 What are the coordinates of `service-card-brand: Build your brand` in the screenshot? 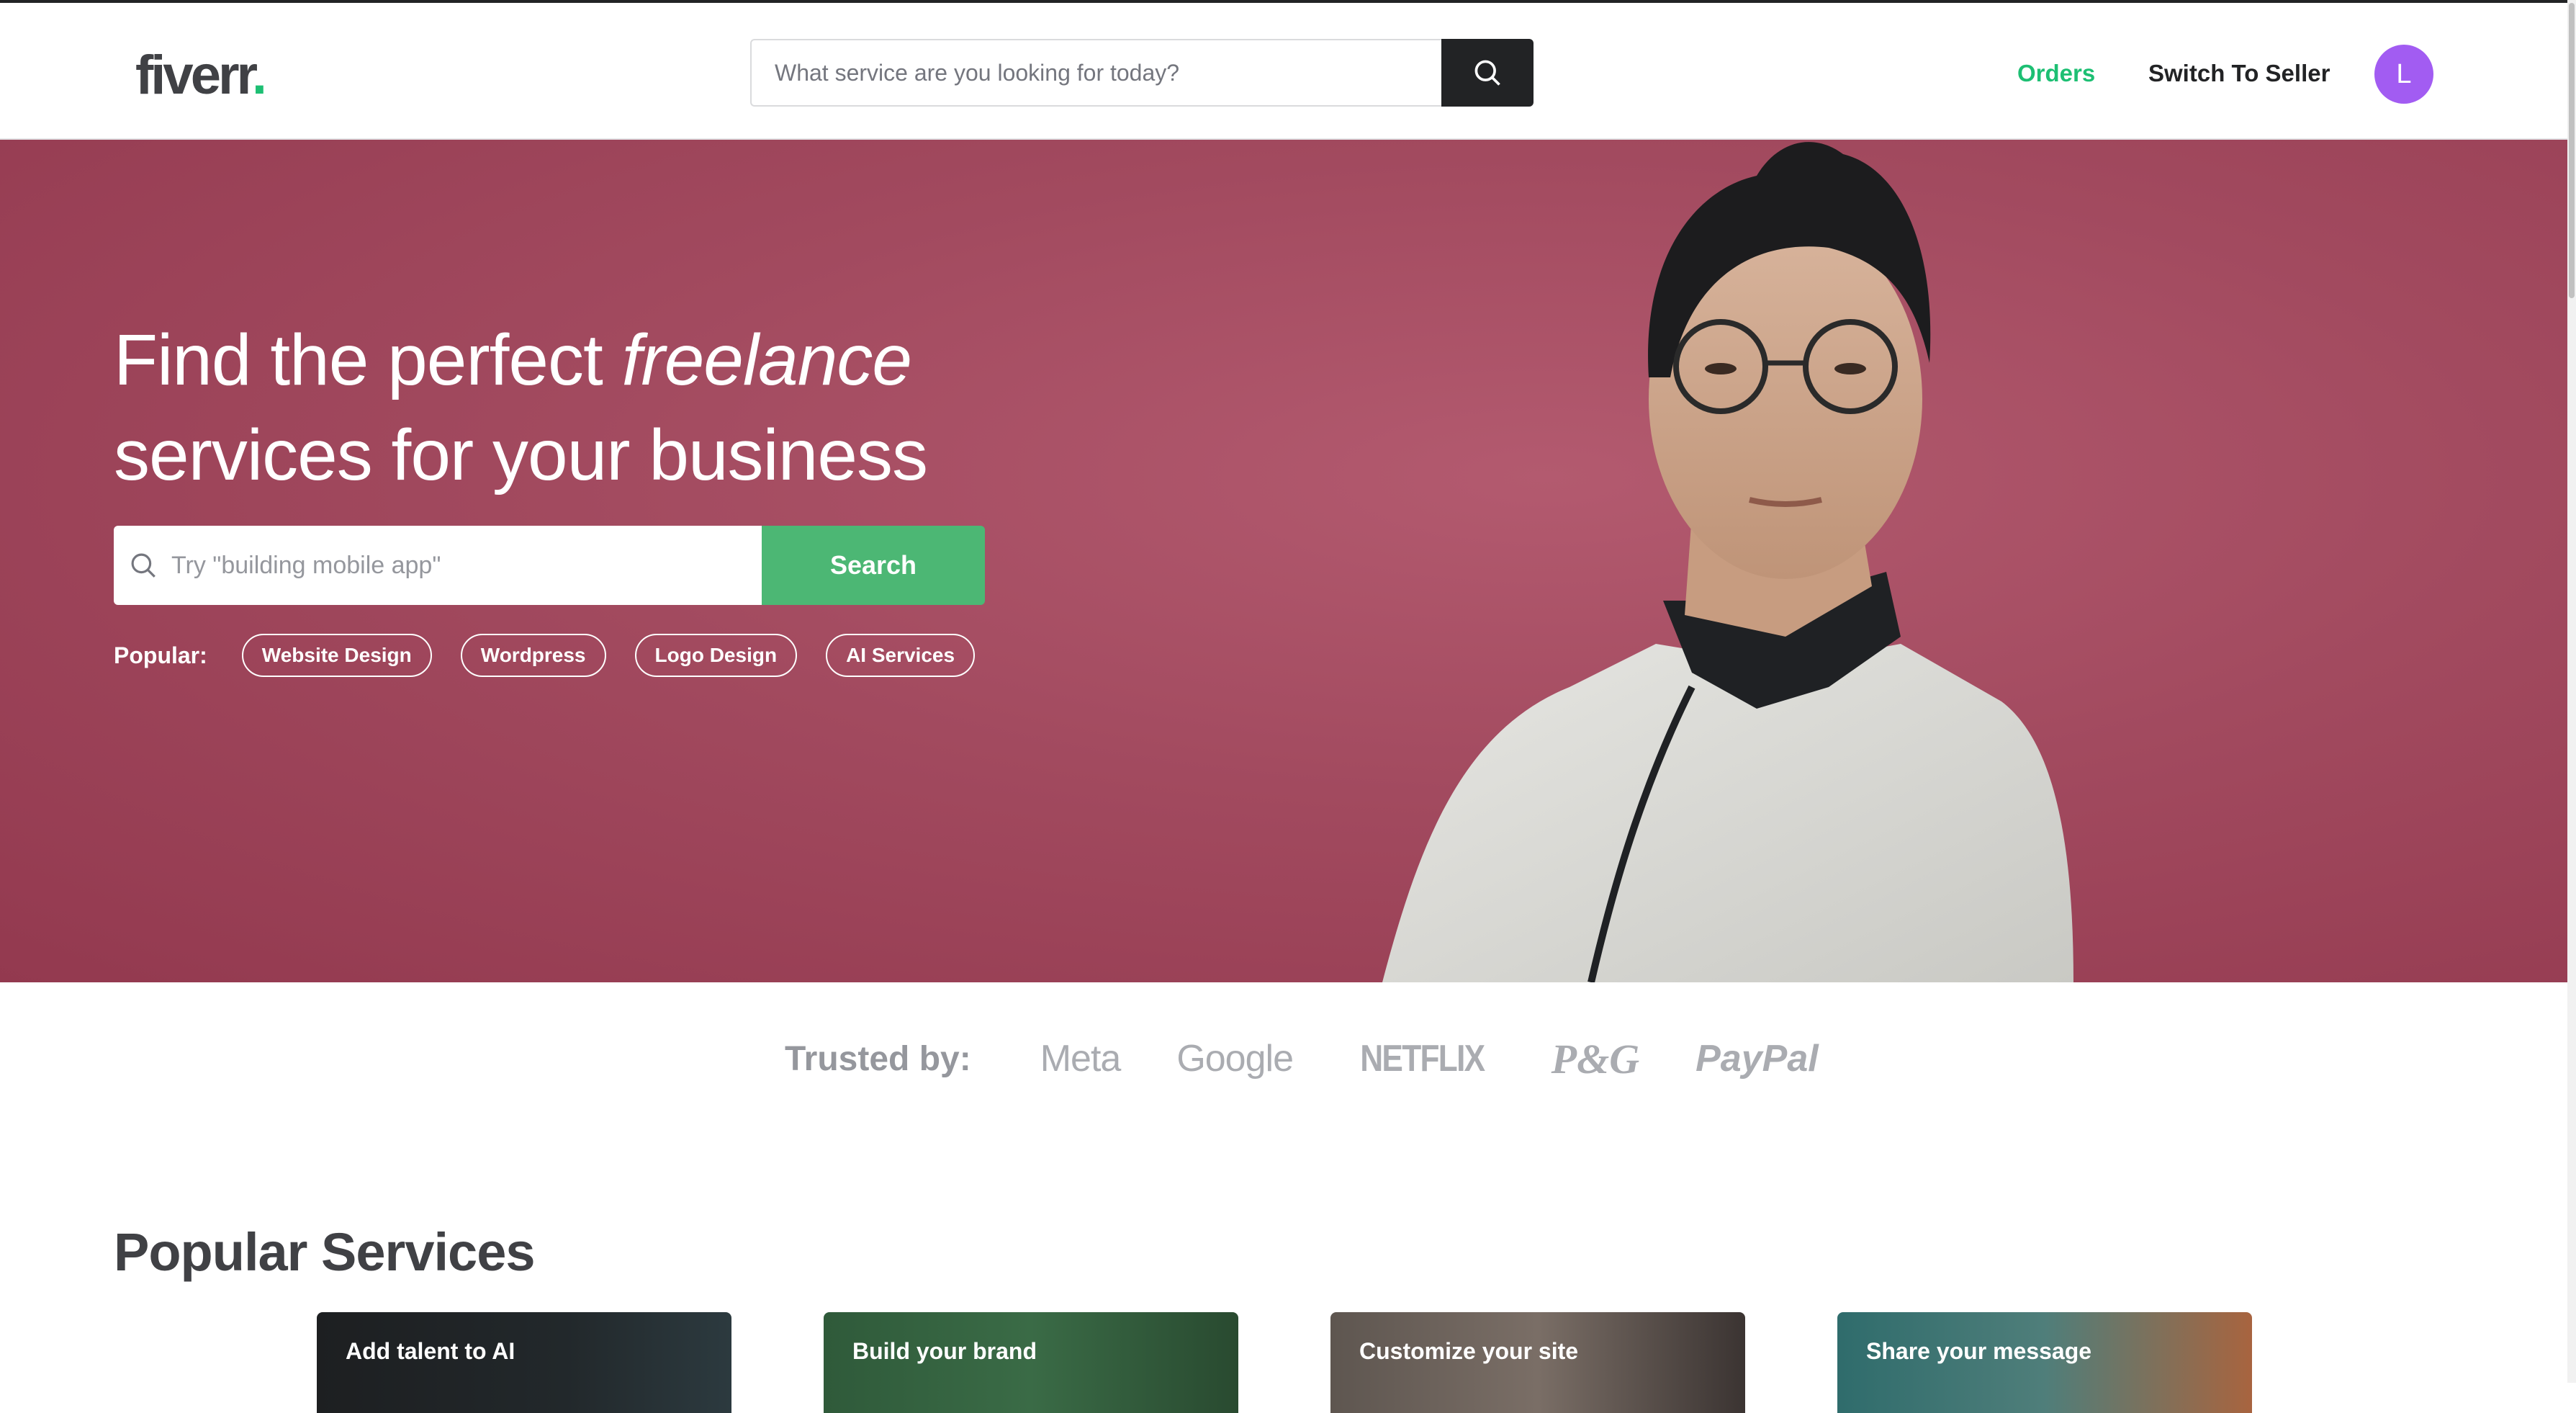 It's located at (1031, 1362).